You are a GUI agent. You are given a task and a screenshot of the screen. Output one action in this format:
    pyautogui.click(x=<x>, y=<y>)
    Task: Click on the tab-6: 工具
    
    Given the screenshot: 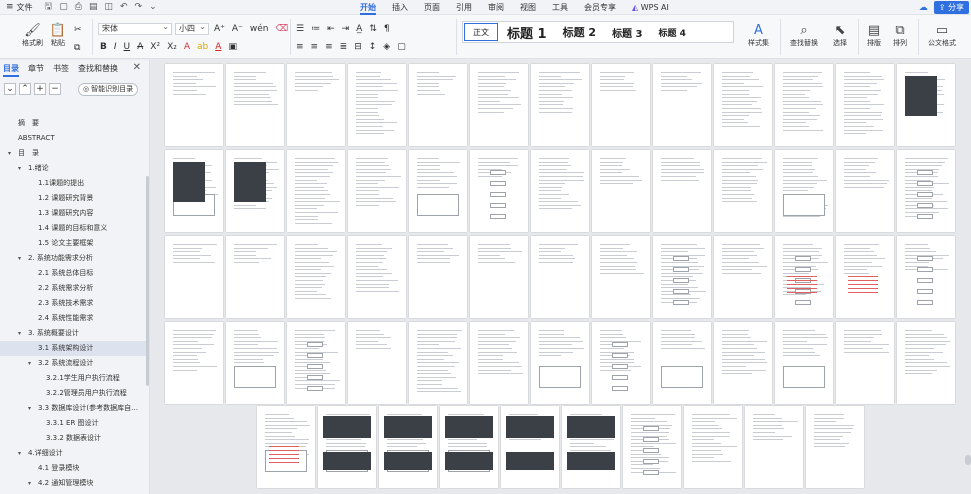 What is the action you would take?
    pyautogui.click(x=560, y=7)
    